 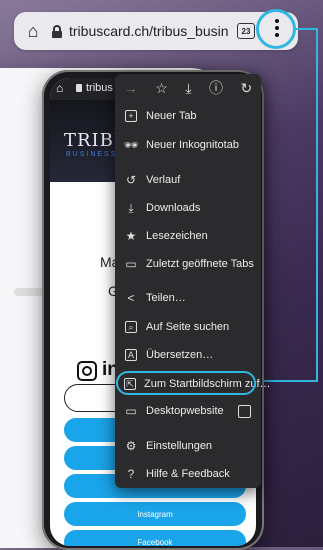 What do you see at coordinates (87, 371) in the screenshot?
I see `instagram-icon` at bounding box center [87, 371].